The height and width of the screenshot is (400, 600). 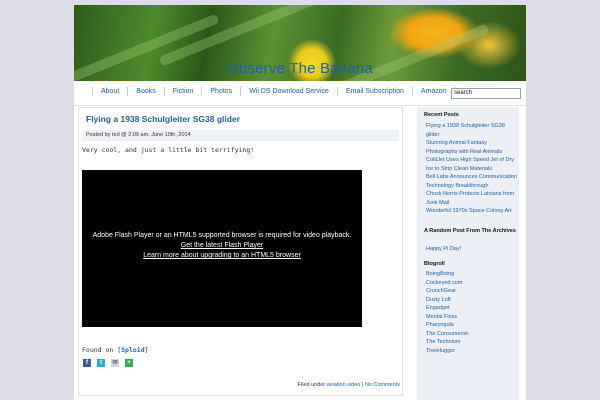 What do you see at coordinates (434, 264) in the screenshot?
I see `blogroll-heading: Blogroll` at bounding box center [434, 264].